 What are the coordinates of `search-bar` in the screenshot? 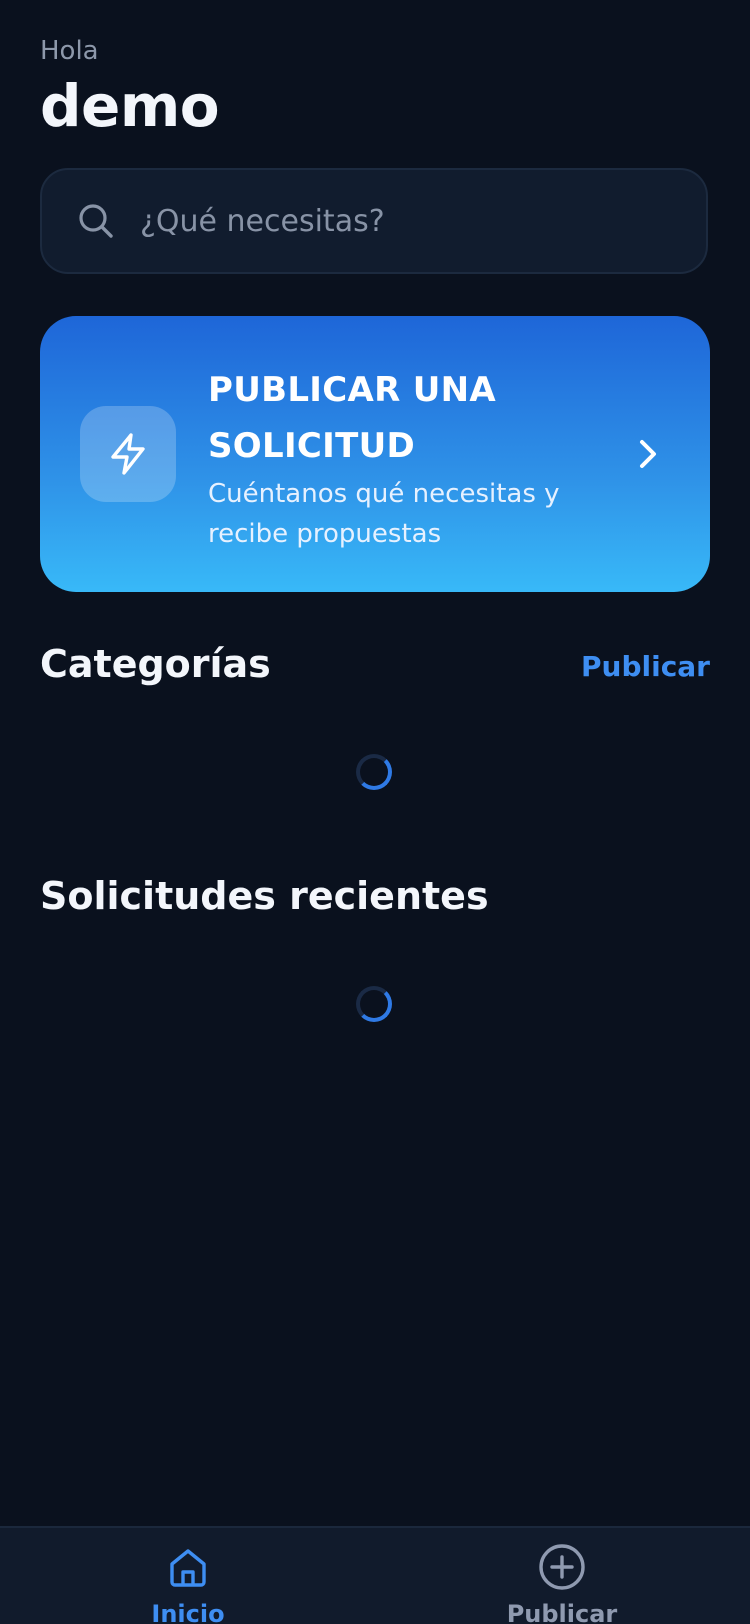 It's located at (374, 221).